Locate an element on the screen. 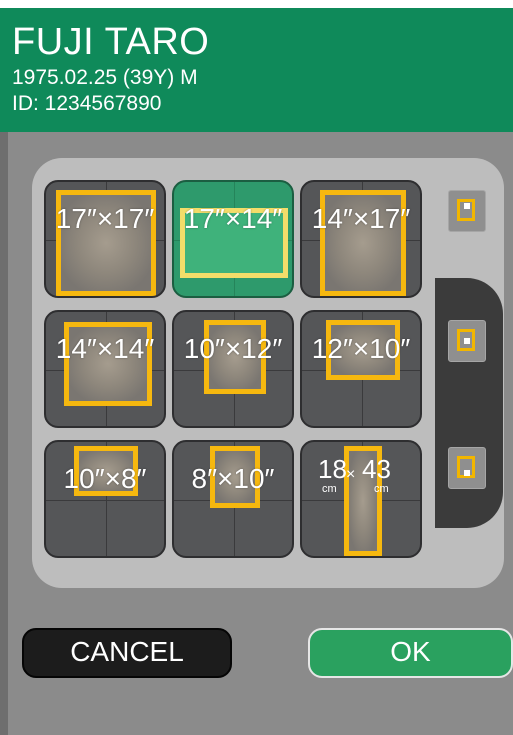 This screenshot has width=513, height=735. film-size-14x17-tile: 14″×17″ is located at coordinates (361, 239).